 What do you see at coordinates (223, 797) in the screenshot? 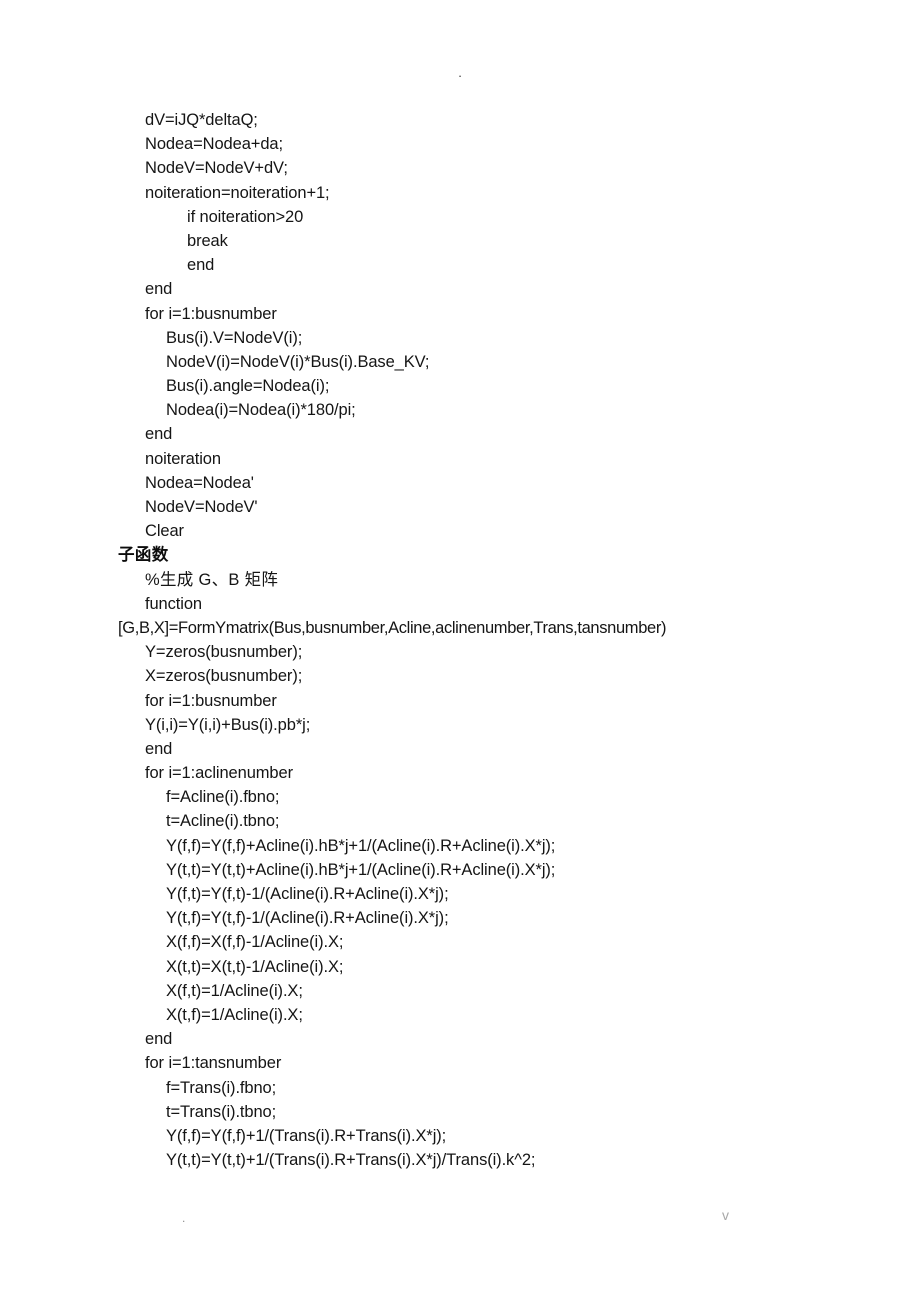
I see `code-line: f=Acline(i).fbno;` at bounding box center [223, 797].